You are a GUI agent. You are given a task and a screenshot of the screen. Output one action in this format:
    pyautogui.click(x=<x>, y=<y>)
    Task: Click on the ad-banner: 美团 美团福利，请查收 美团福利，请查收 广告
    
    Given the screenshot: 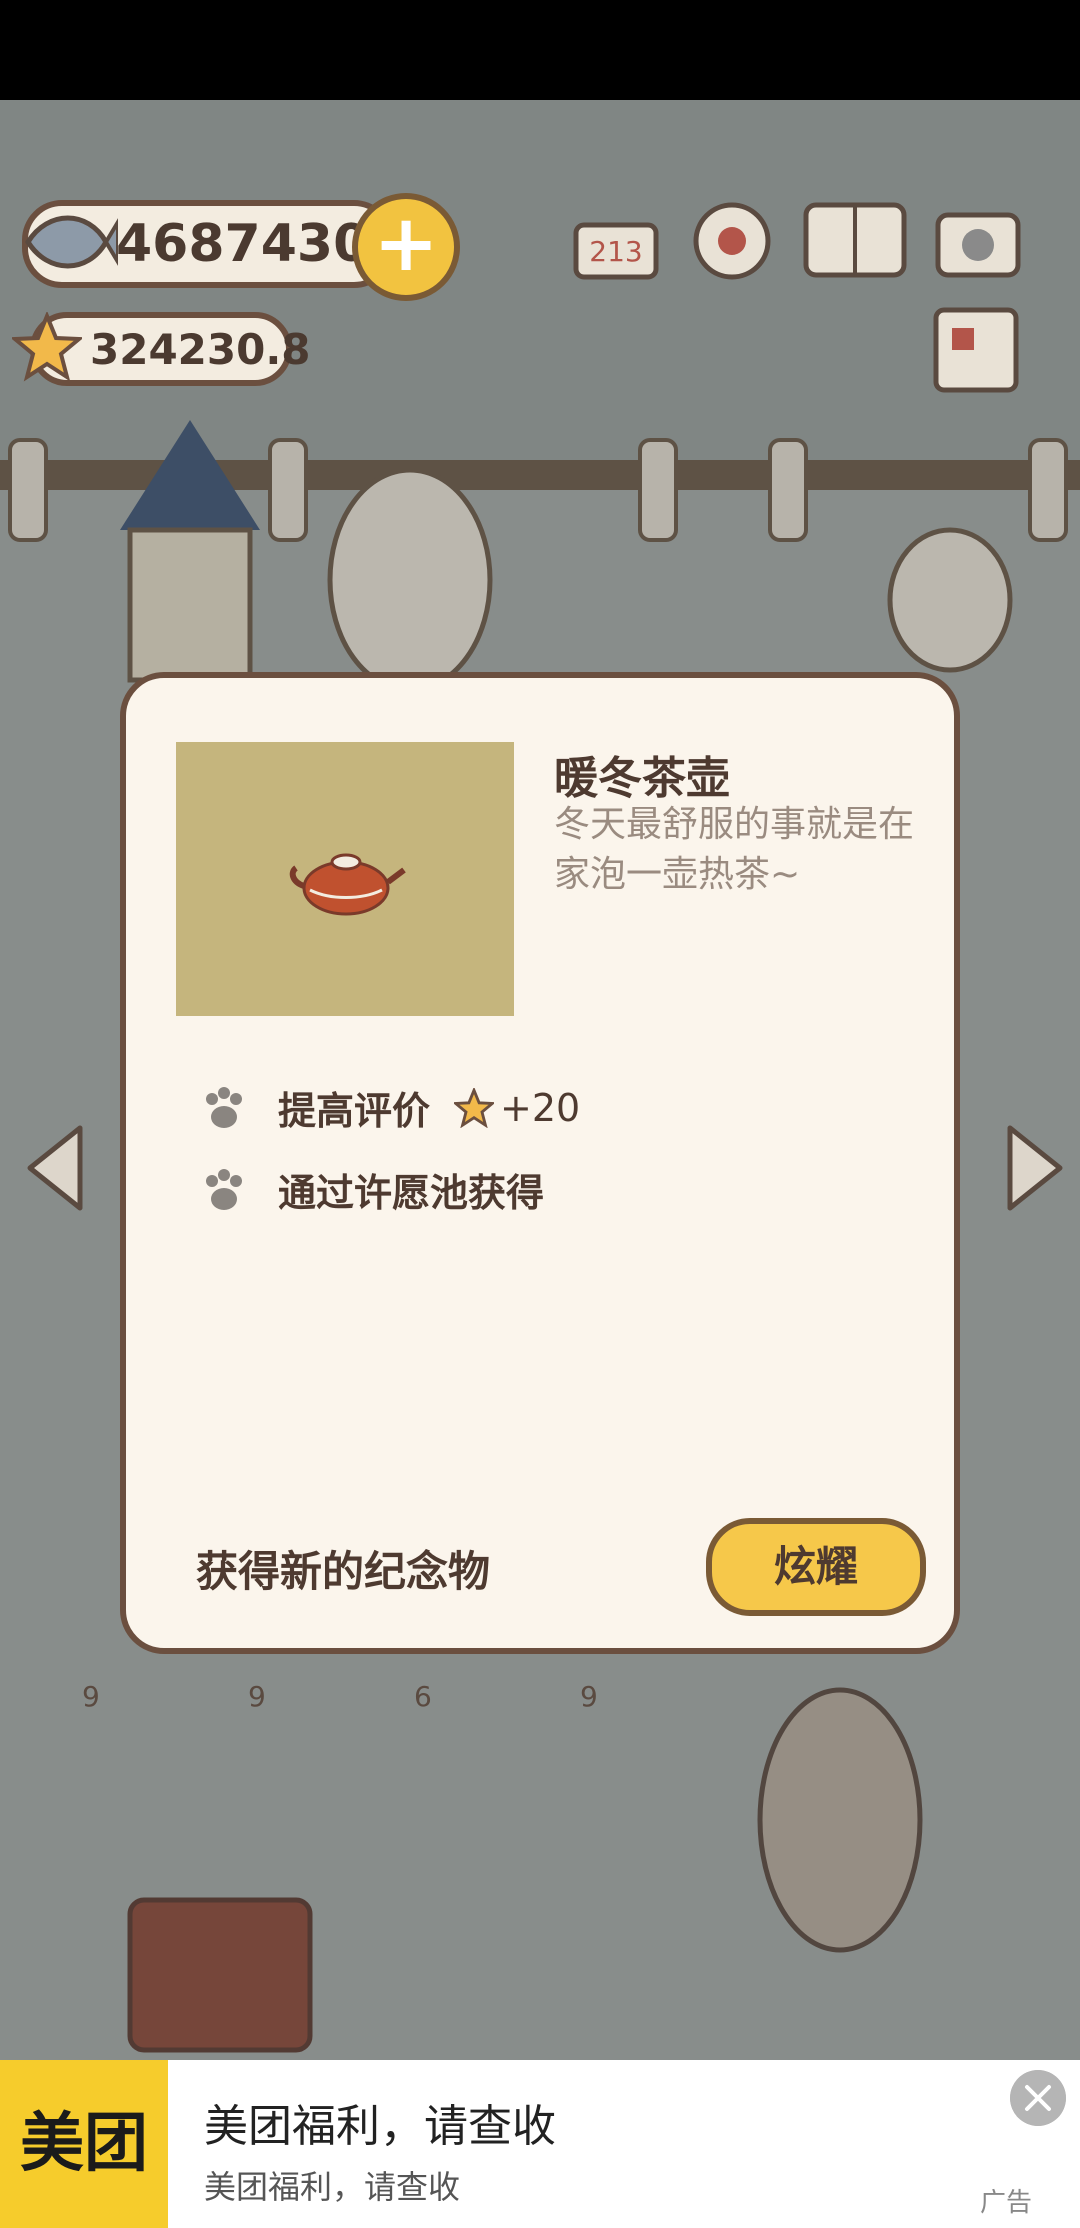 What is the action you would take?
    pyautogui.click(x=540, y=2144)
    